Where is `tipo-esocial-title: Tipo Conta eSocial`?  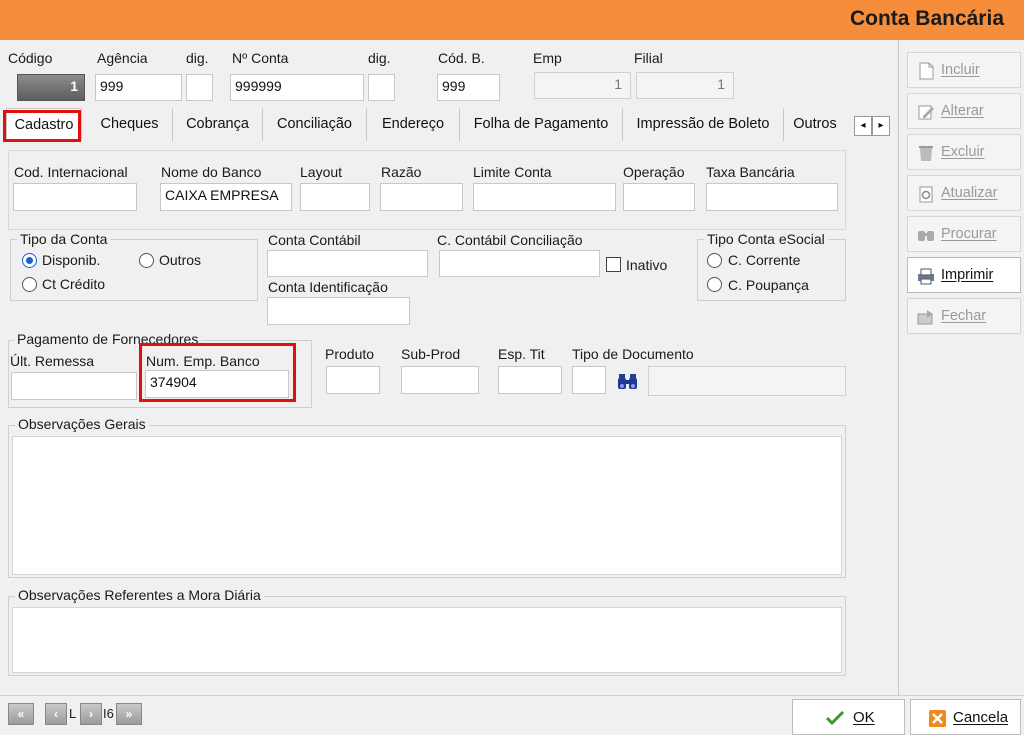 tipo-esocial-title: Tipo Conta eSocial is located at coordinates (766, 239).